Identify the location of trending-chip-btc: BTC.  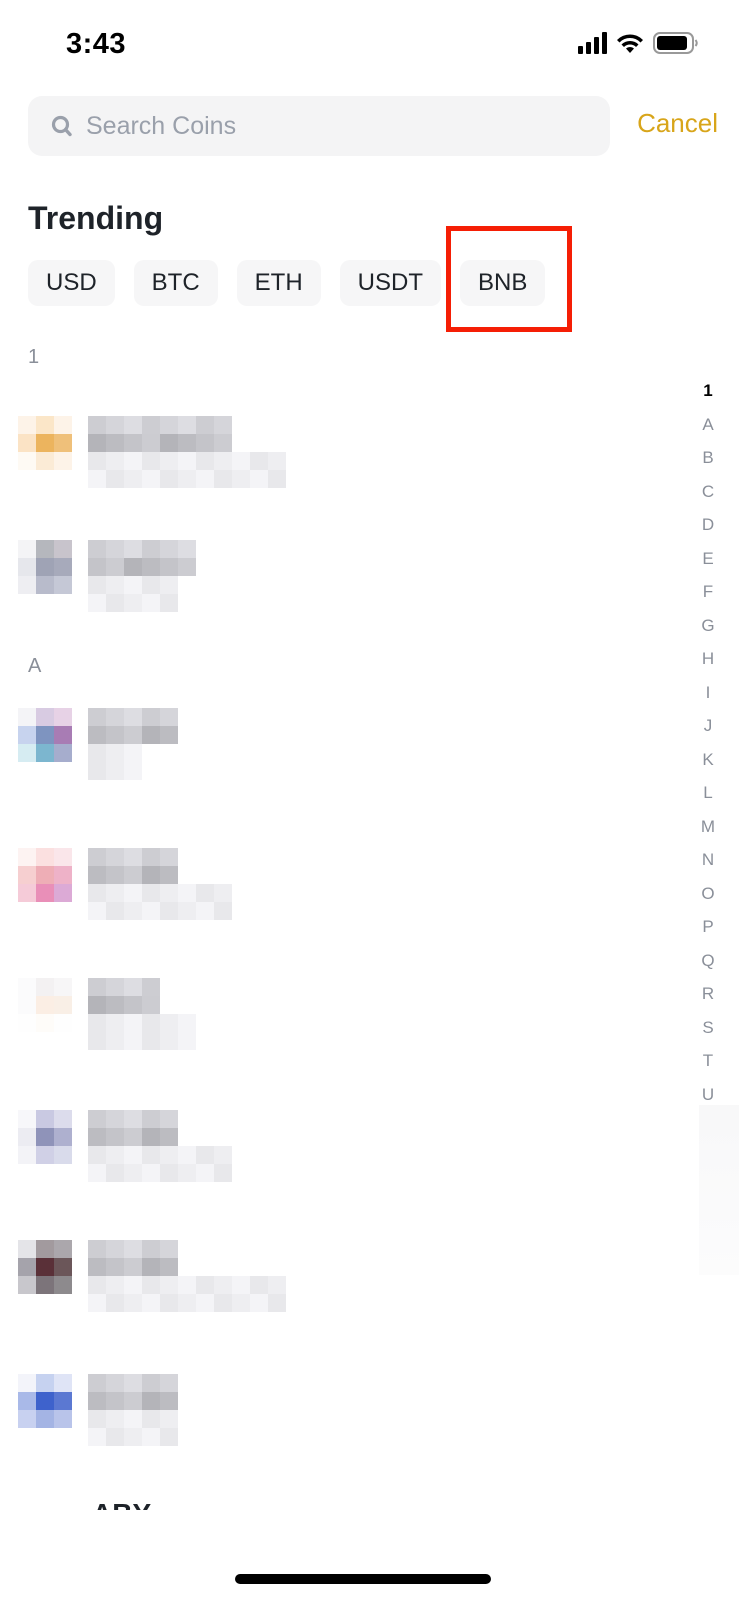
(175, 283).